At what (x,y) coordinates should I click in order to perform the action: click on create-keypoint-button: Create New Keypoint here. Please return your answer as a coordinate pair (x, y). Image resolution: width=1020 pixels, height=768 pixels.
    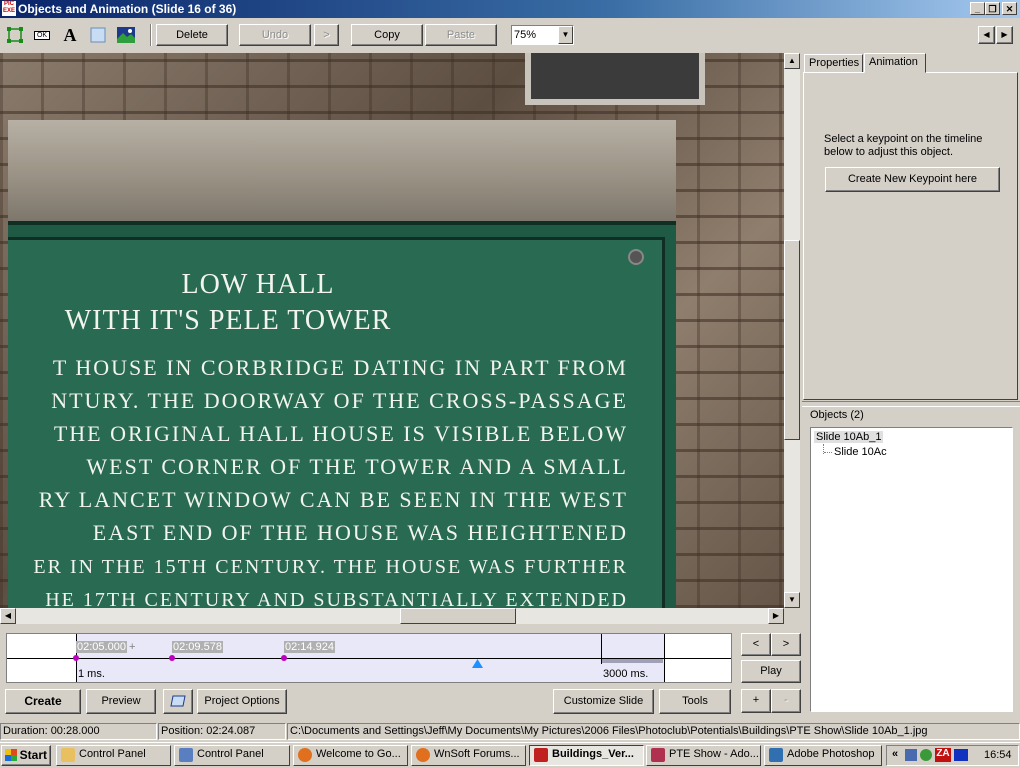
    Looking at the image, I should click on (912, 179).